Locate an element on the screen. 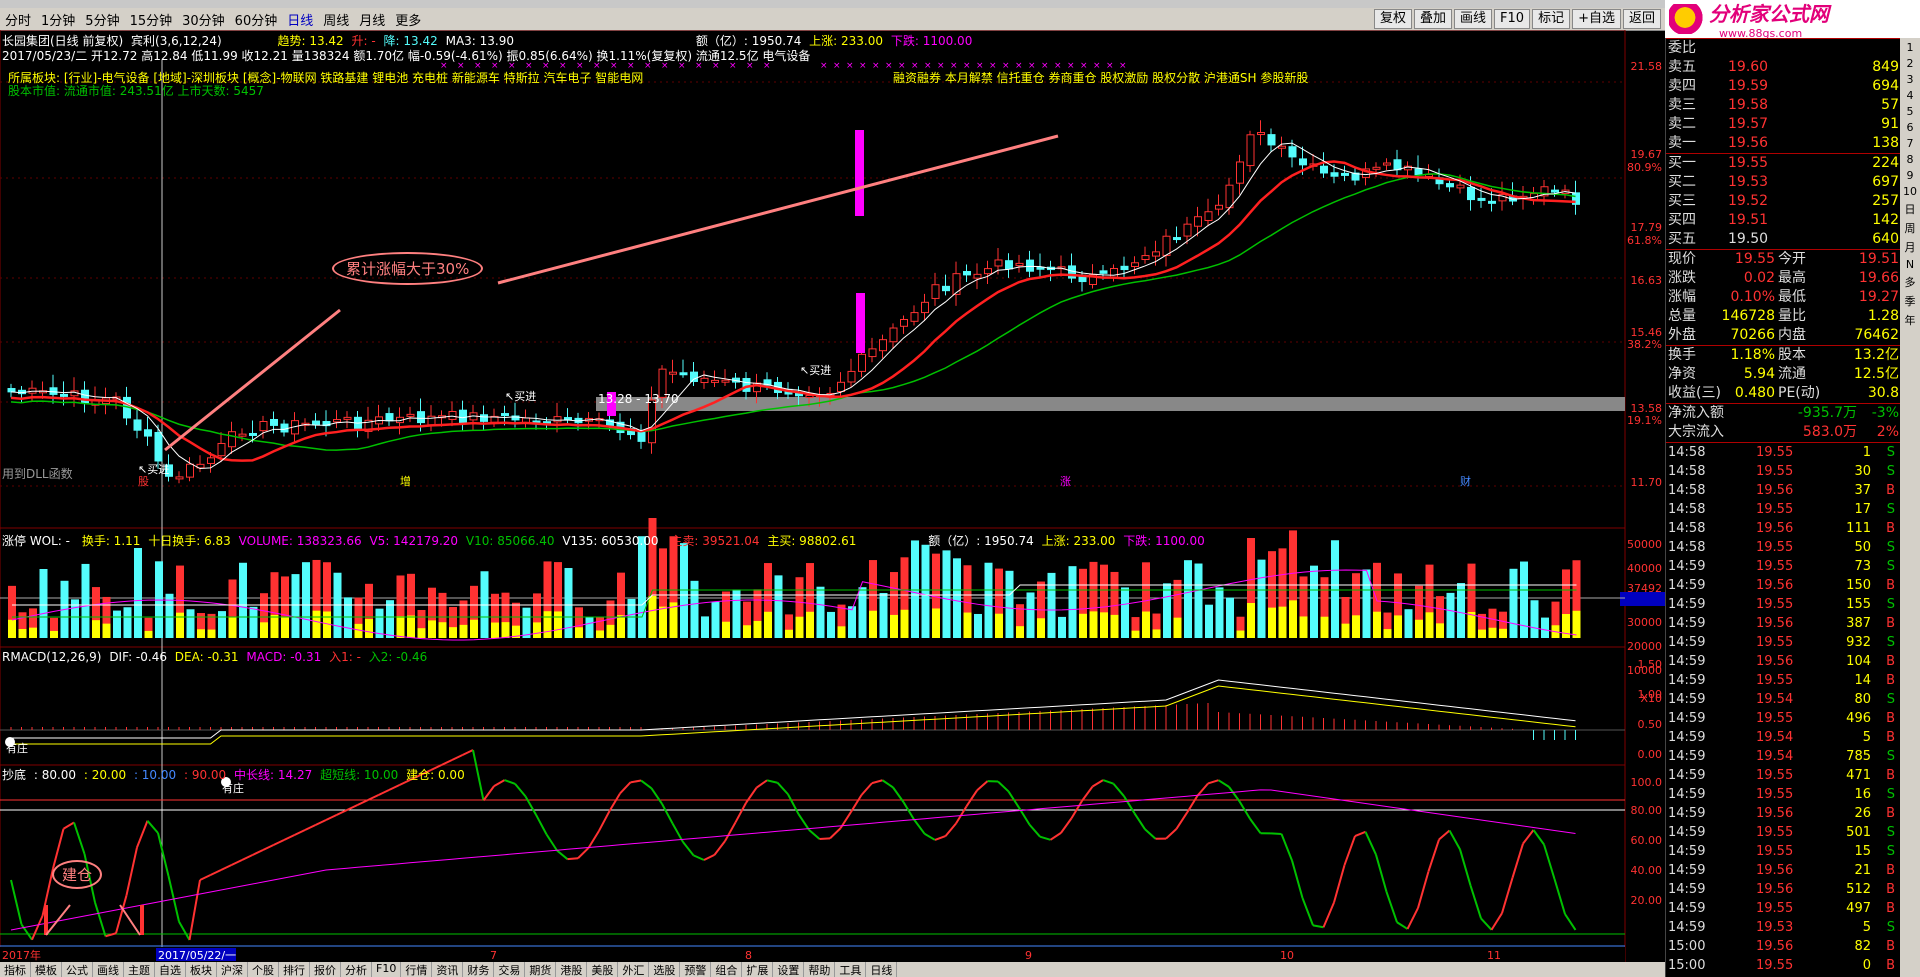 Image resolution: width=1920 pixels, height=977 pixels. side-tab: 多 is located at coordinates (1910, 282).